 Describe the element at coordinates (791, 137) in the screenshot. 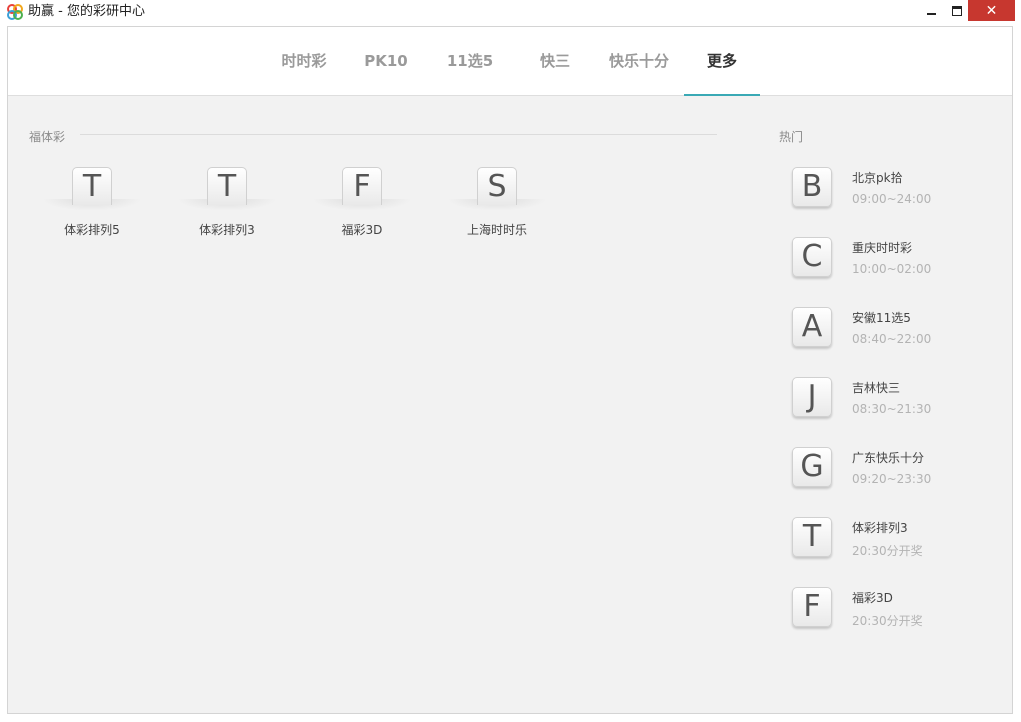

I see `hot-title: 热门` at that location.